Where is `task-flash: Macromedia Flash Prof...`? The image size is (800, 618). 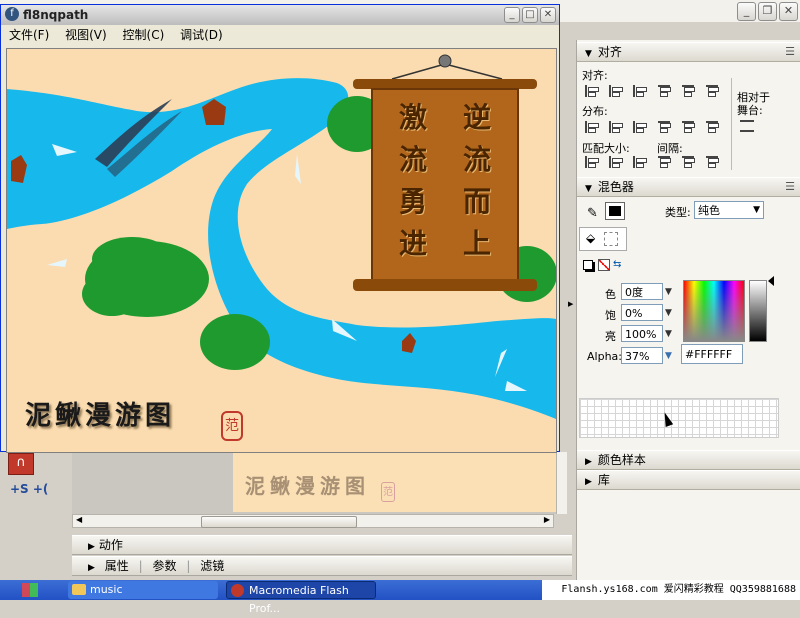
task-flash: Macromedia Flash Prof... is located at coordinates (301, 598).